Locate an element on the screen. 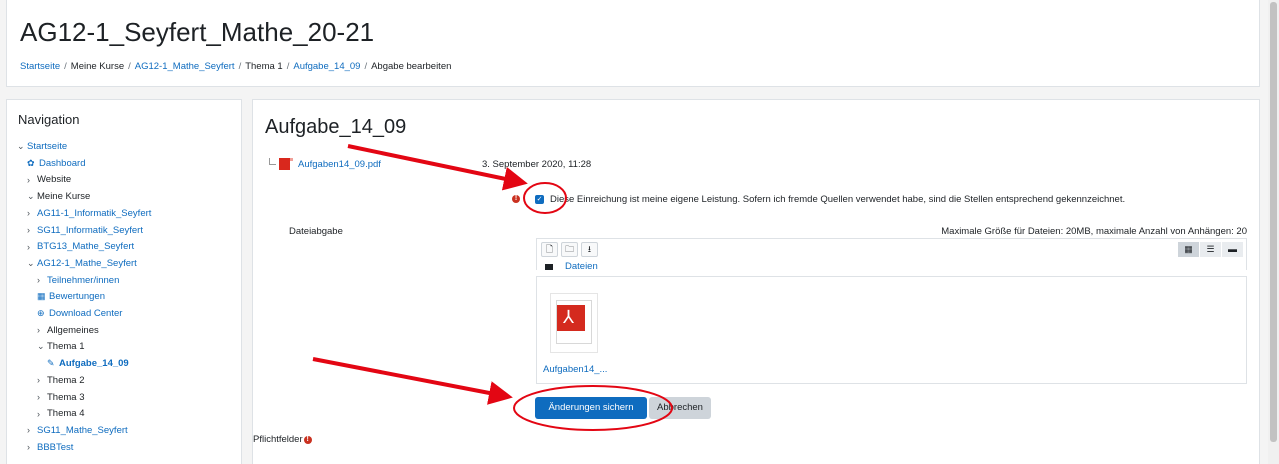 This screenshot has height=464, width=1279. nav-item: ✿ Dashboard is located at coordinates (56, 163).